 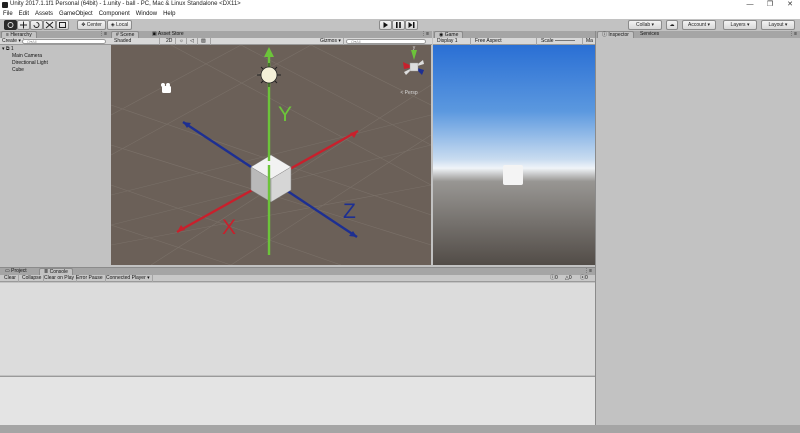 I want to click on aspect-dropdown: Free Aspect, so click(x=505, y=41).